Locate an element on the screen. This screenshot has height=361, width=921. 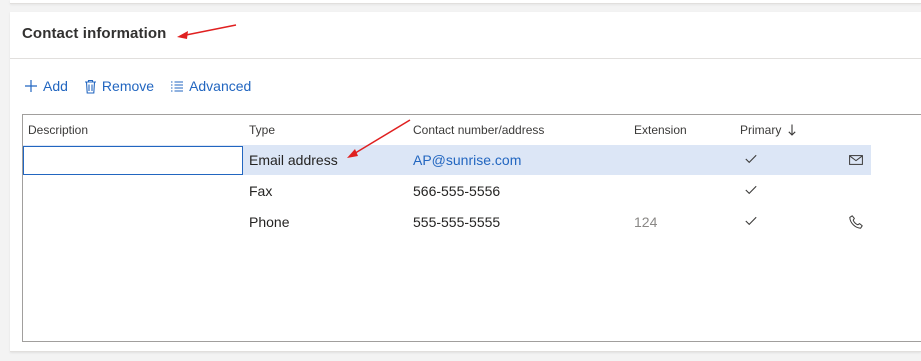
type-cell: Email address is located at coordinates (293, 160).